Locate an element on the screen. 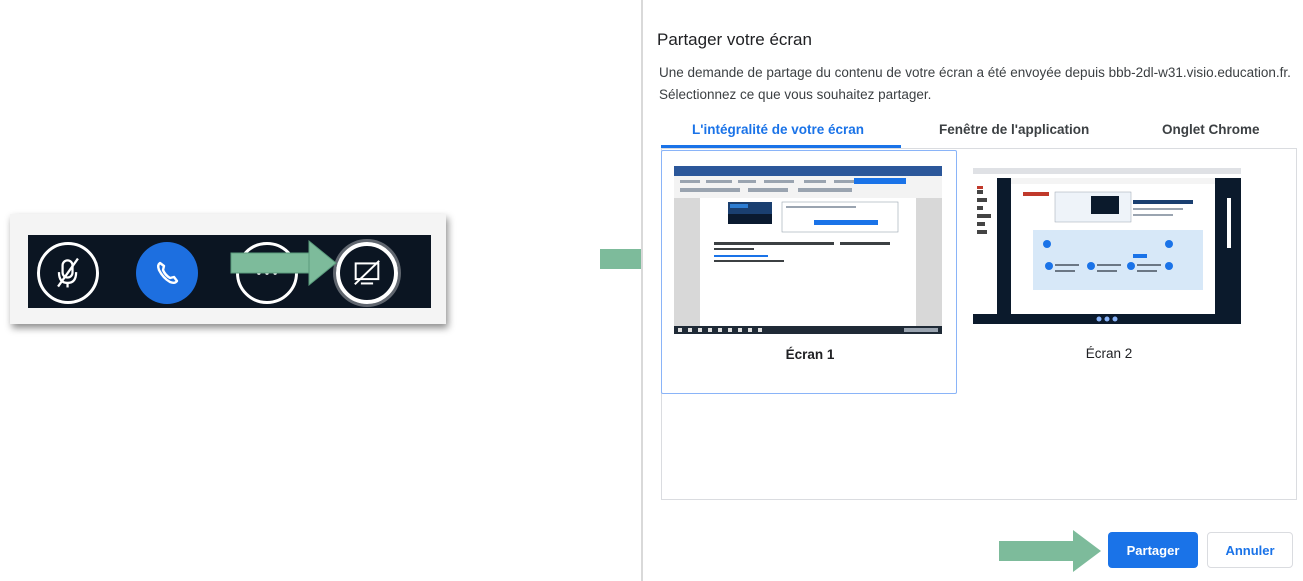  screen-option-1: Écran 1 is located at coordinates (809, 272).